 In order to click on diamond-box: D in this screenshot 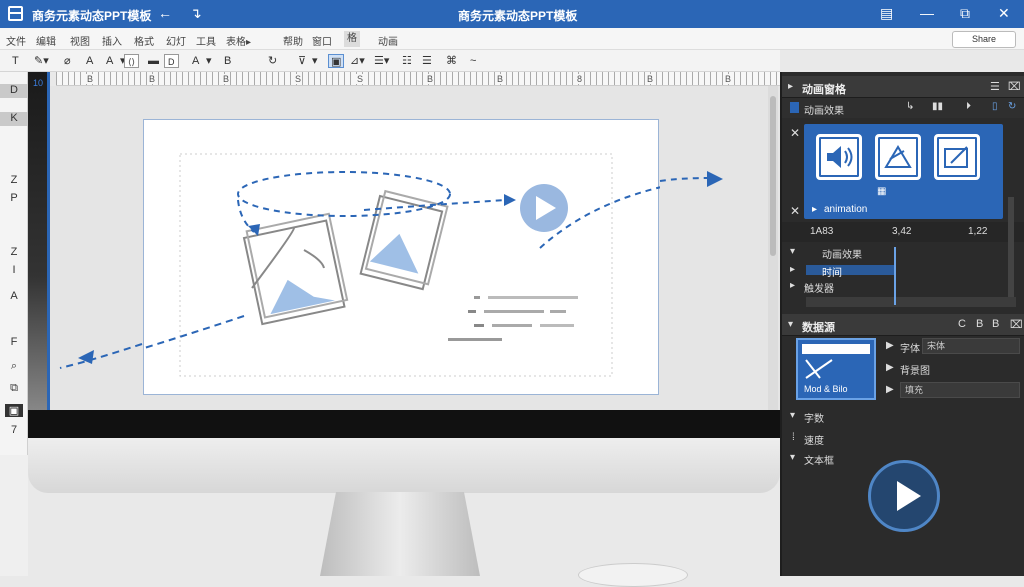, I will do `click(171, 61)`.